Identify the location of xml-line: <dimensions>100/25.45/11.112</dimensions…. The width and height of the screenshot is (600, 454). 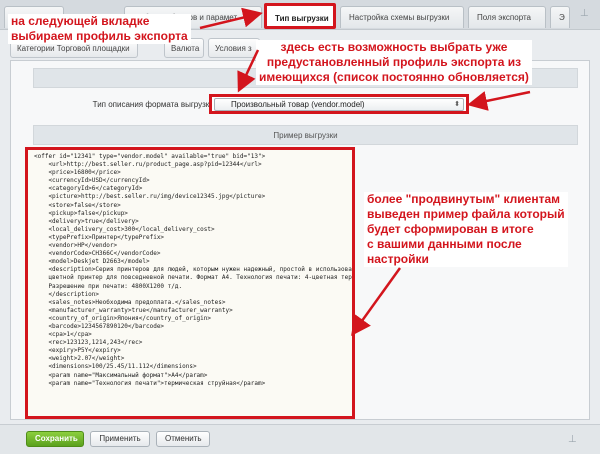
(115, 367).